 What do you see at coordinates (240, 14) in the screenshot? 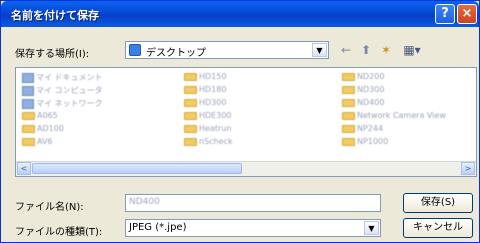
I see `title-bar: 名前を付けて保存 ? ×` at bounding box center [240, 14].